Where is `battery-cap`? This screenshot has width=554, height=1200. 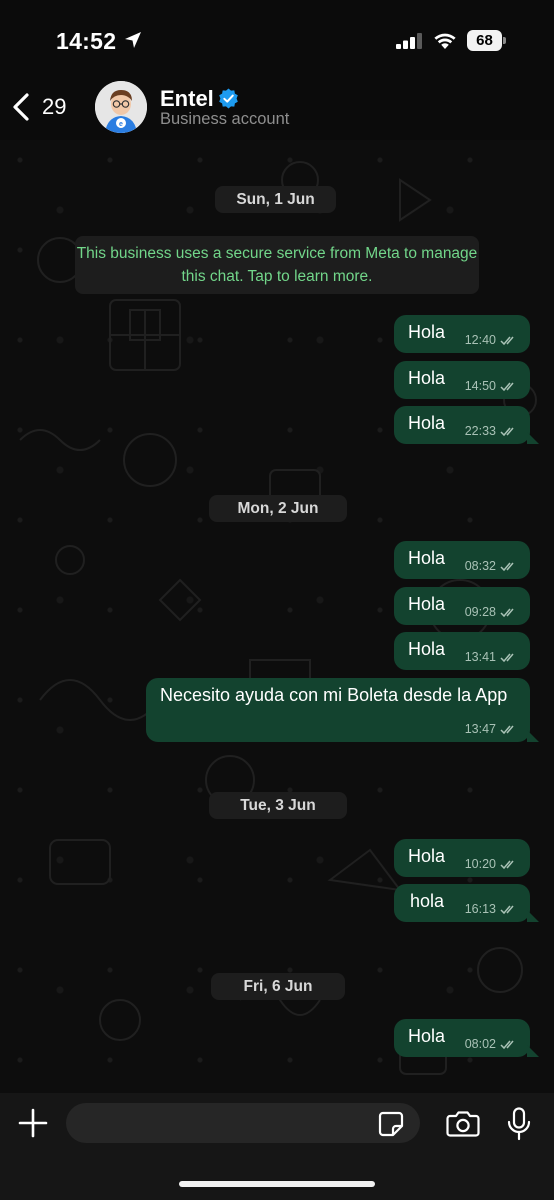 battery-cap is located at coordinates (504, 40).